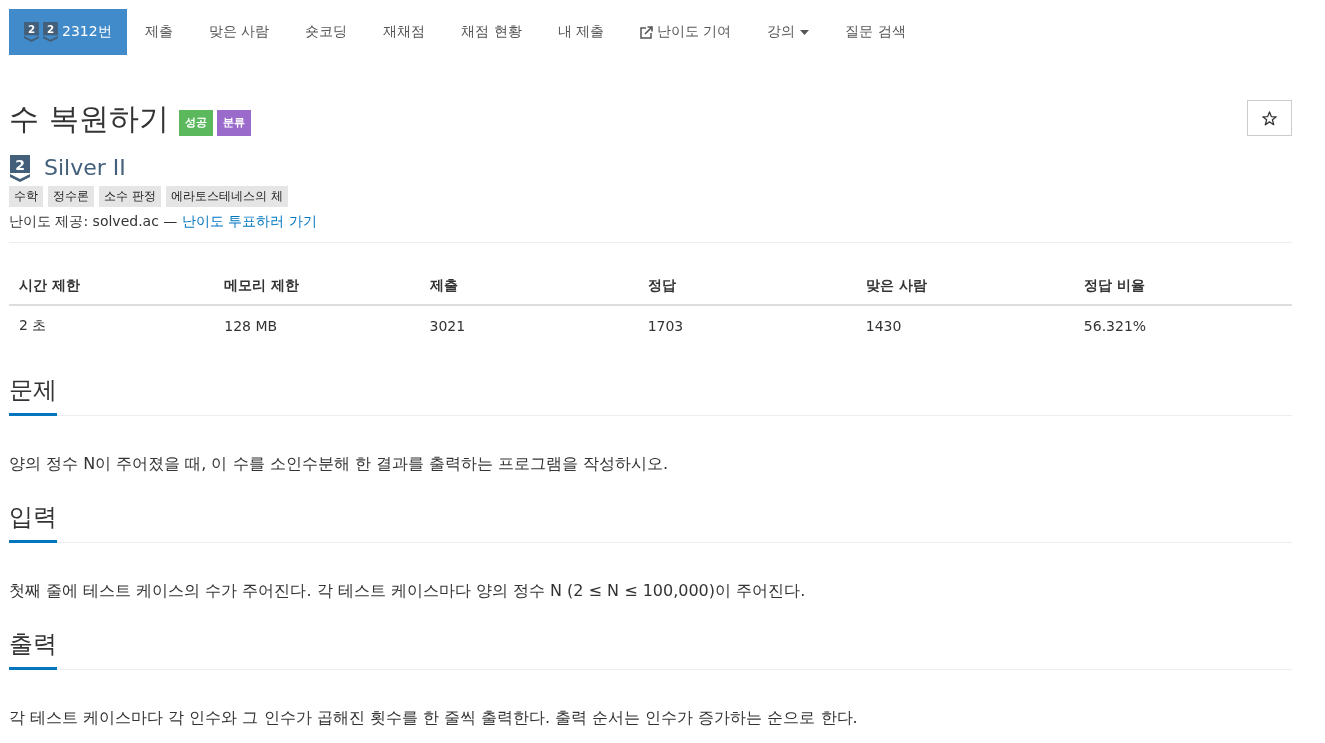 This screenshot has height=743, width=1325. Describe the element at coordinates (443, 284) in the screenshot. I see `column-header: 제출` at that location.